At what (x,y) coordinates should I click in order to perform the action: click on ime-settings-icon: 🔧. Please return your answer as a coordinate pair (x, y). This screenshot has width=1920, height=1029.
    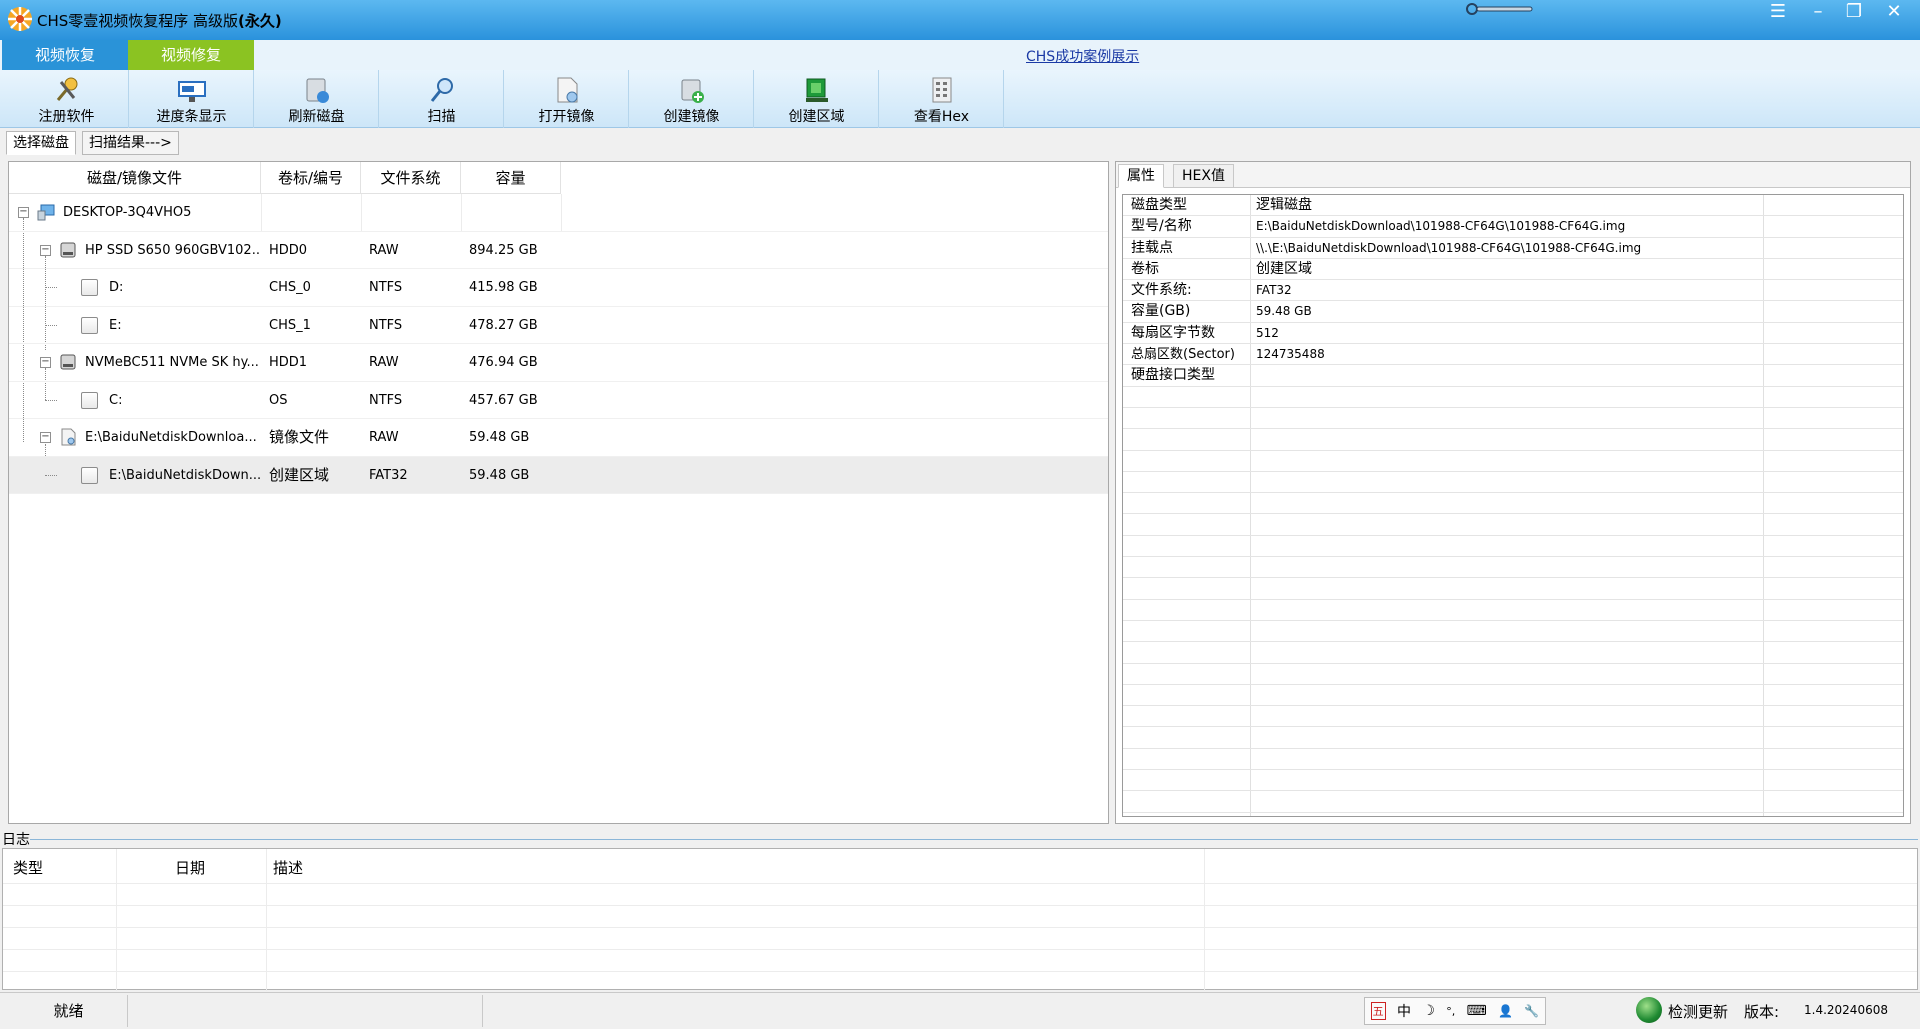
    Looking at the image, I should click on (1531, 1011).